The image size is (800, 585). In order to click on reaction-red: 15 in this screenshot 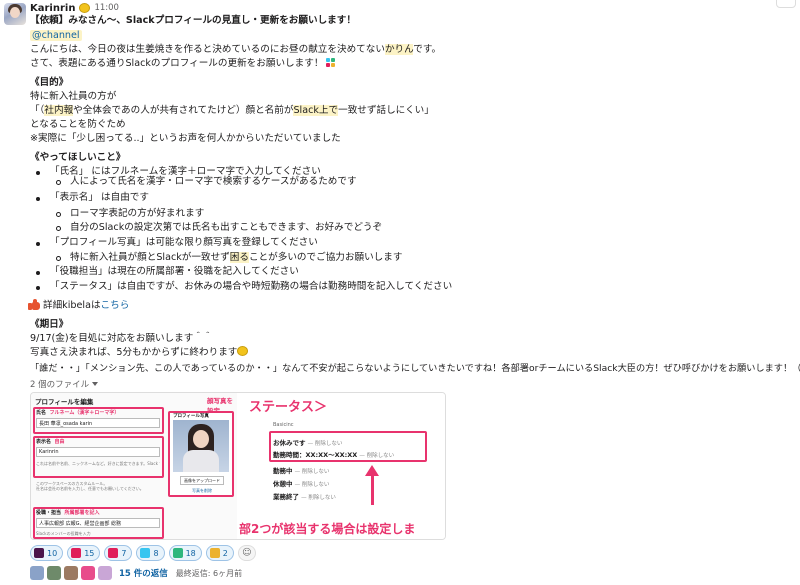, I will do `click(84, 553)`.